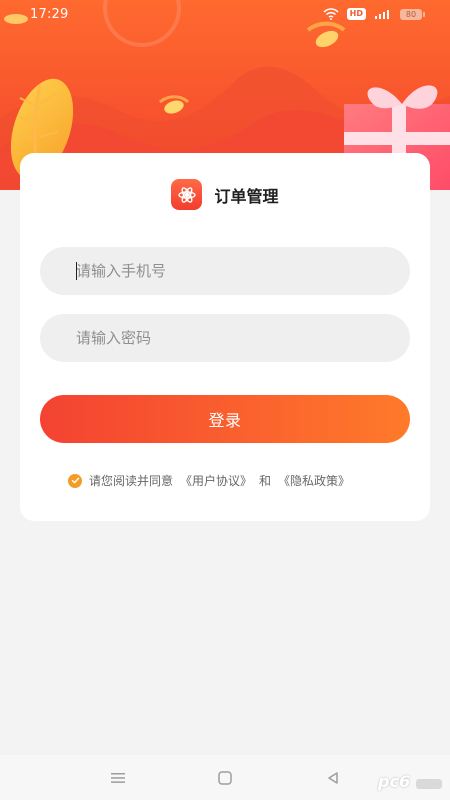 The width and height of the screenshot is (450, 800). I want to click on signal-icon, so click(383, 14).